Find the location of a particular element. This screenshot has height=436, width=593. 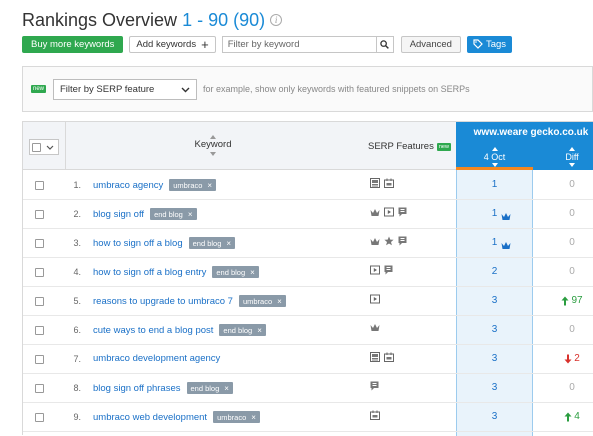

chevron-down-icon is located at coordinates (185, 90).